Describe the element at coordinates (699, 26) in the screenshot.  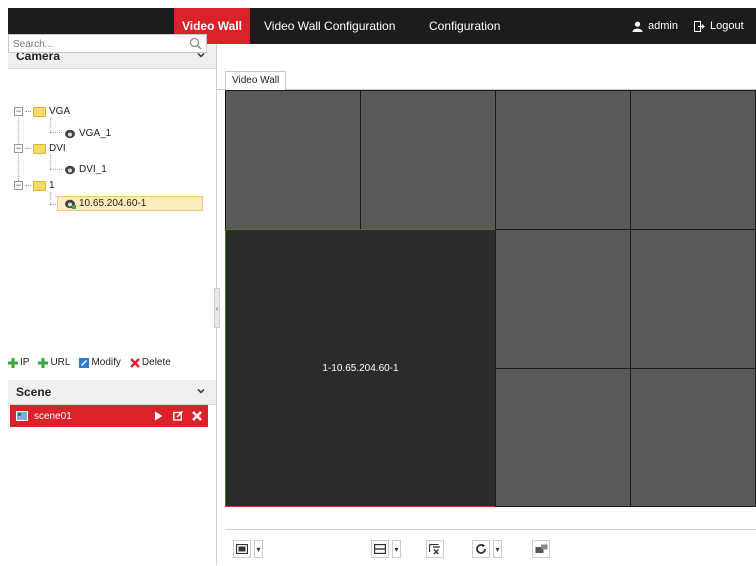
I see `logout-icon` at that location.